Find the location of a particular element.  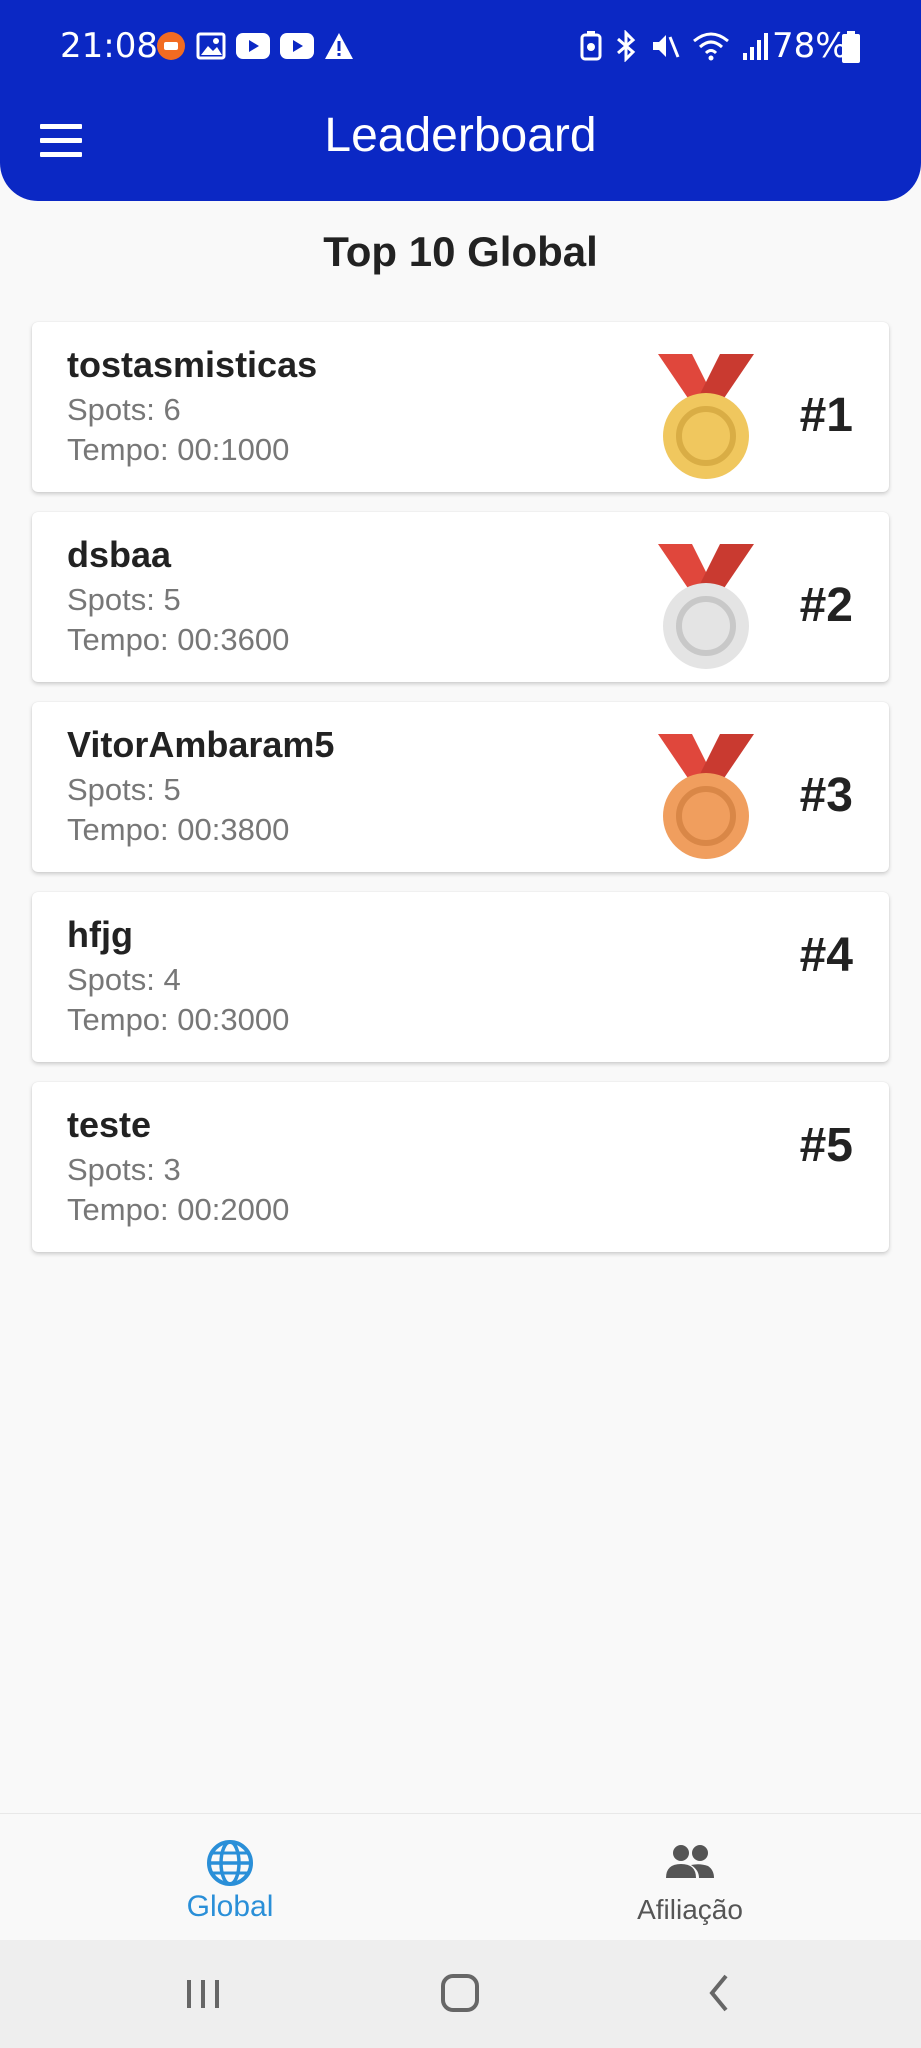

section-title: Top 10 Global is located at coordinates (460, 251).